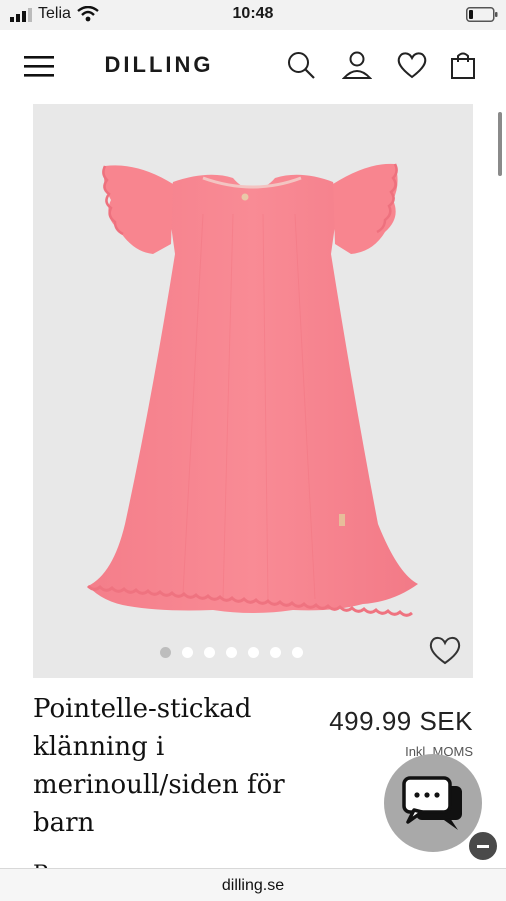 Image resolution: width=506 pixels, height=901 pixels. Describe the element at coordinates (301, 65) in the screenshot. I see `search-icon` at that location.